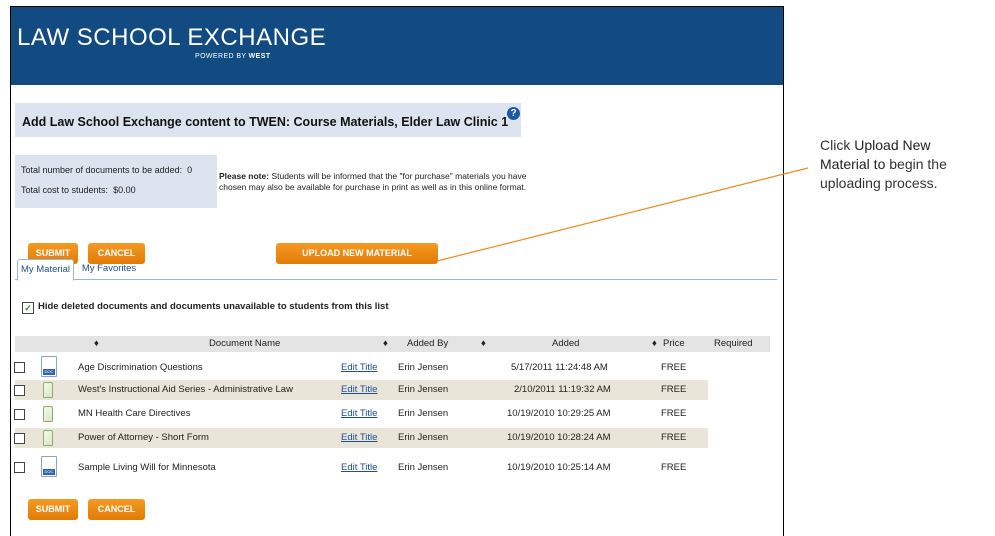 The image size is (995, 536). Describe the element at coordinates (143, 437) in the screenshot. I see `document-name: Power of Attorney - Short Form` at that location.